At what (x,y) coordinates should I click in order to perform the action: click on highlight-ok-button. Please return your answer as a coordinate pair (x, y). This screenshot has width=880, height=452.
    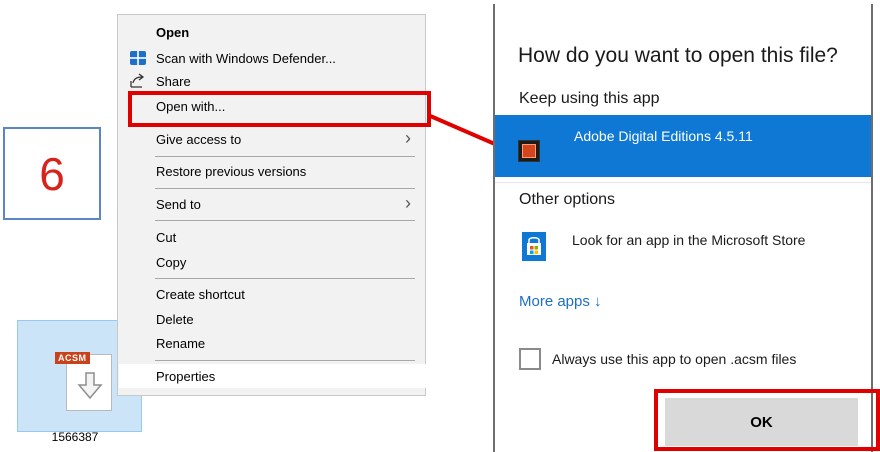
    Looking at the image, I should click on (767, 420).